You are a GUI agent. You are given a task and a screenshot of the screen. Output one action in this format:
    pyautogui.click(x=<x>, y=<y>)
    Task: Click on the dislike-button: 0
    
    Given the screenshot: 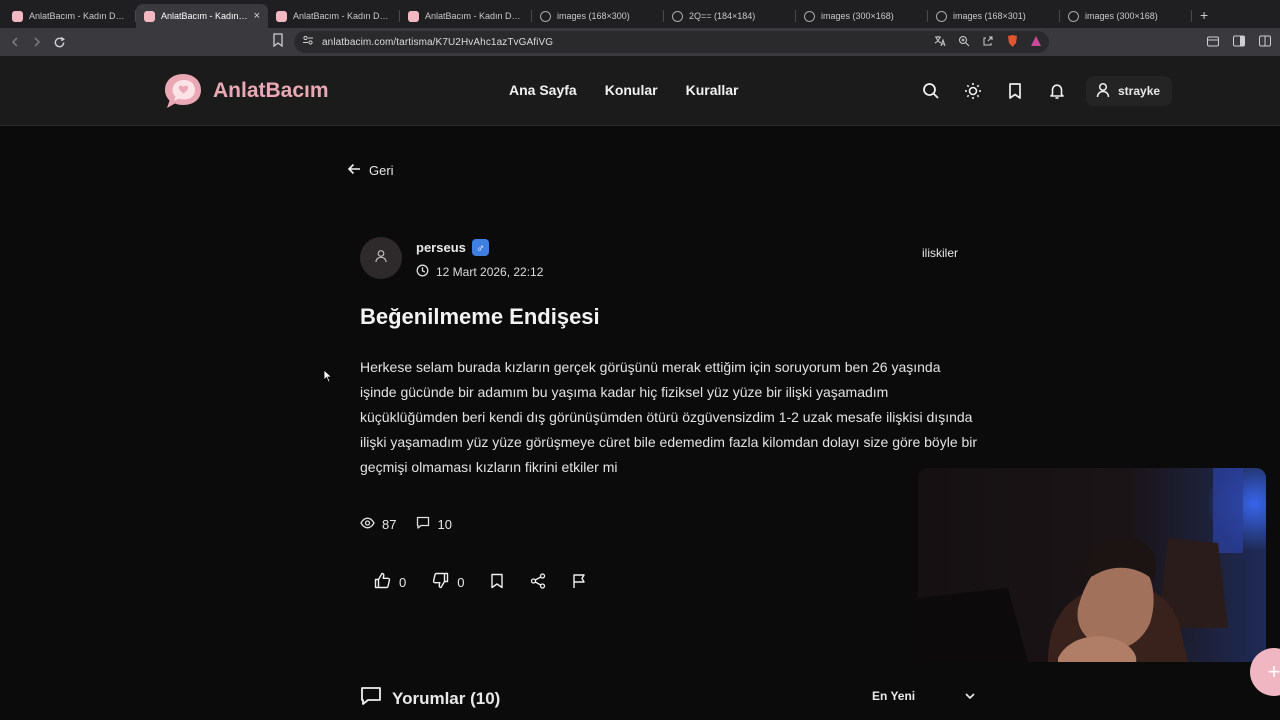 What is the action you would take?
    pyautogui.click(x=448, y=582)
    